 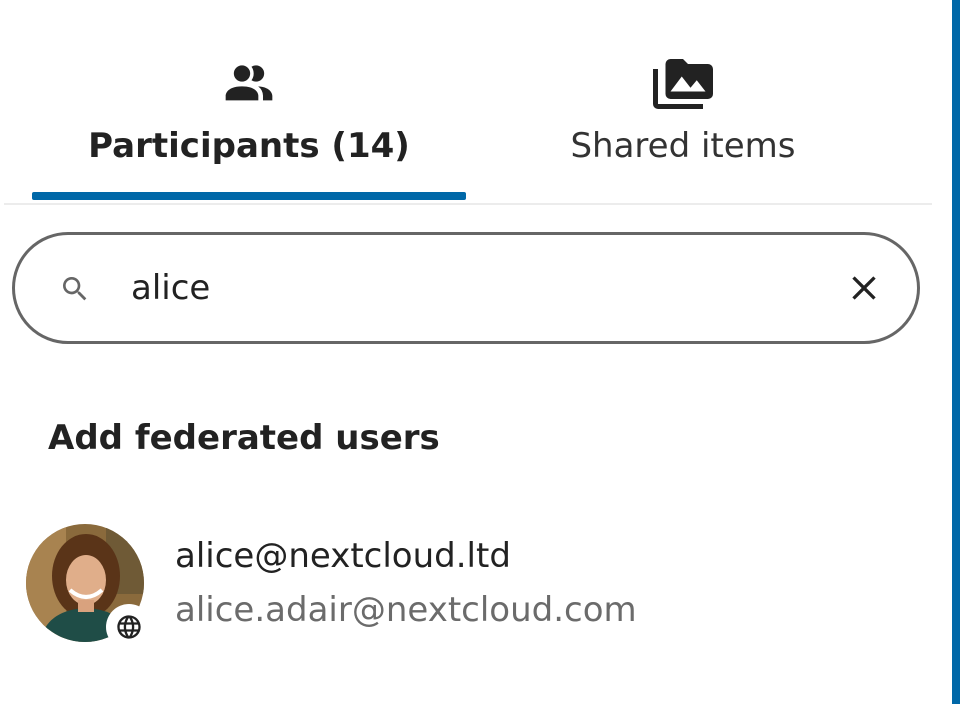 I want to click on federation-badge, so click(x=129, y=627).